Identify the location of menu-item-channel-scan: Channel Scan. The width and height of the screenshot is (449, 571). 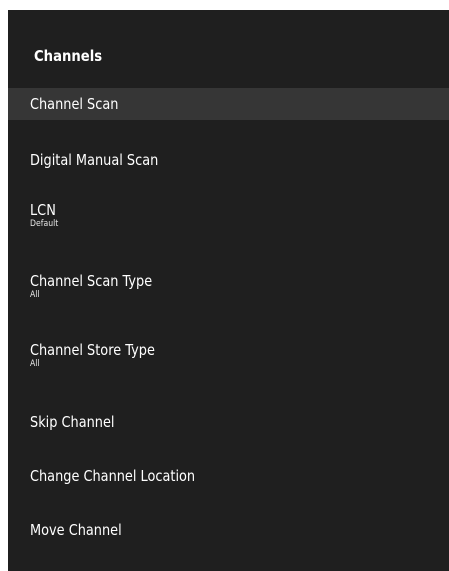
(228, 104).